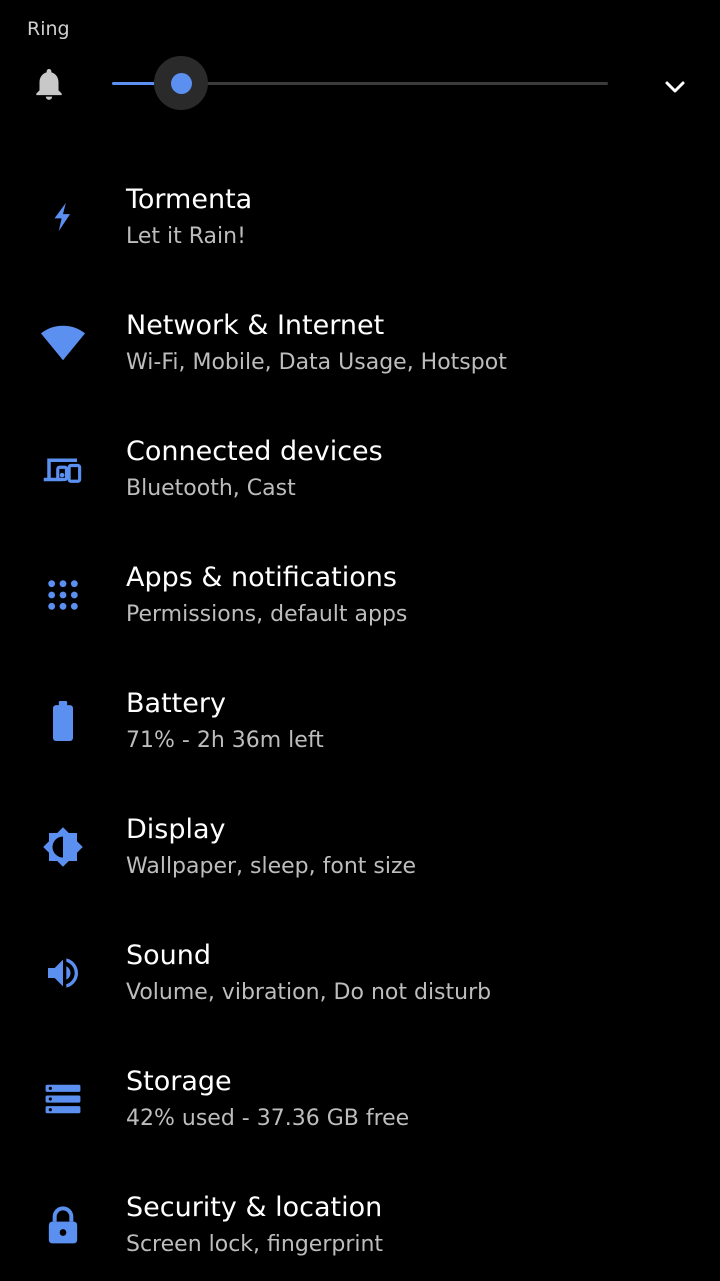 This screenshot has height=1281, width=720. Describe the element at coordinates (675, 87) in the screenshot. I see `chevron-down-icon` at that location.